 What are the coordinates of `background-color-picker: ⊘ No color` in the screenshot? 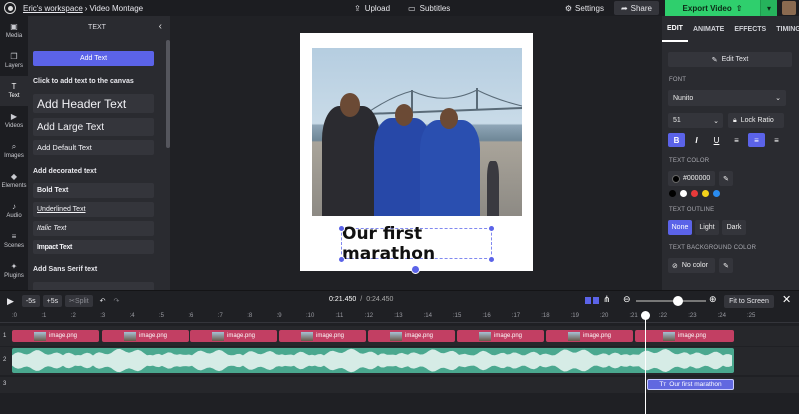 It's located at (691, 265).